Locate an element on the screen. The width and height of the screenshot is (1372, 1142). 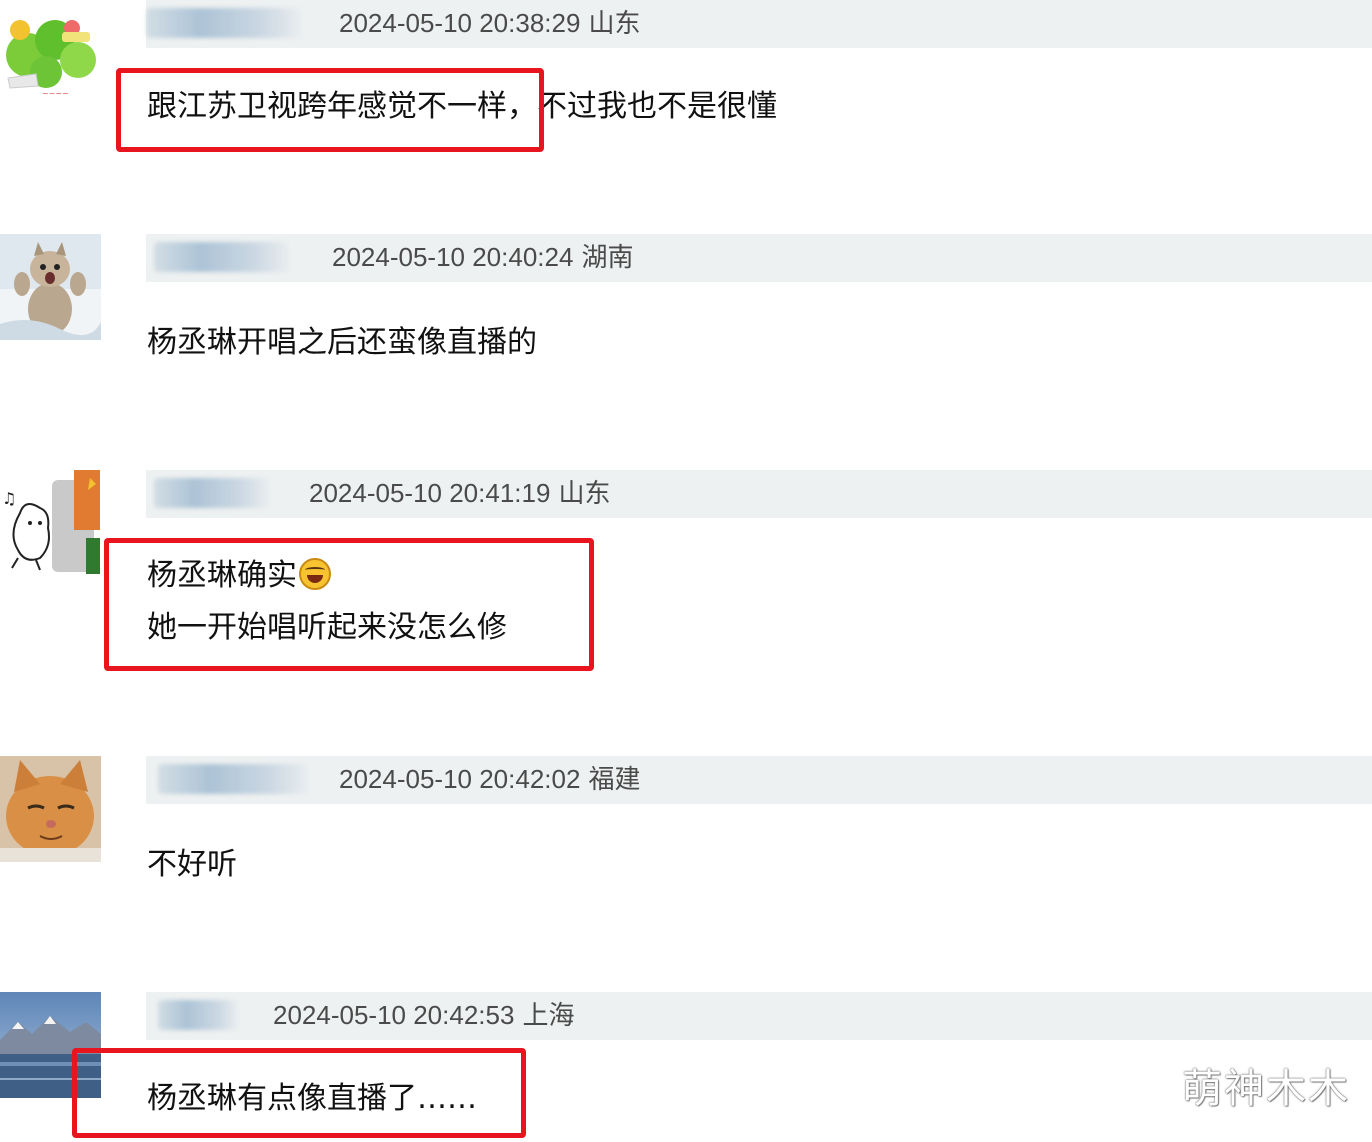
watermark: 萌神木木 is located at coordinates (1266, 1089).